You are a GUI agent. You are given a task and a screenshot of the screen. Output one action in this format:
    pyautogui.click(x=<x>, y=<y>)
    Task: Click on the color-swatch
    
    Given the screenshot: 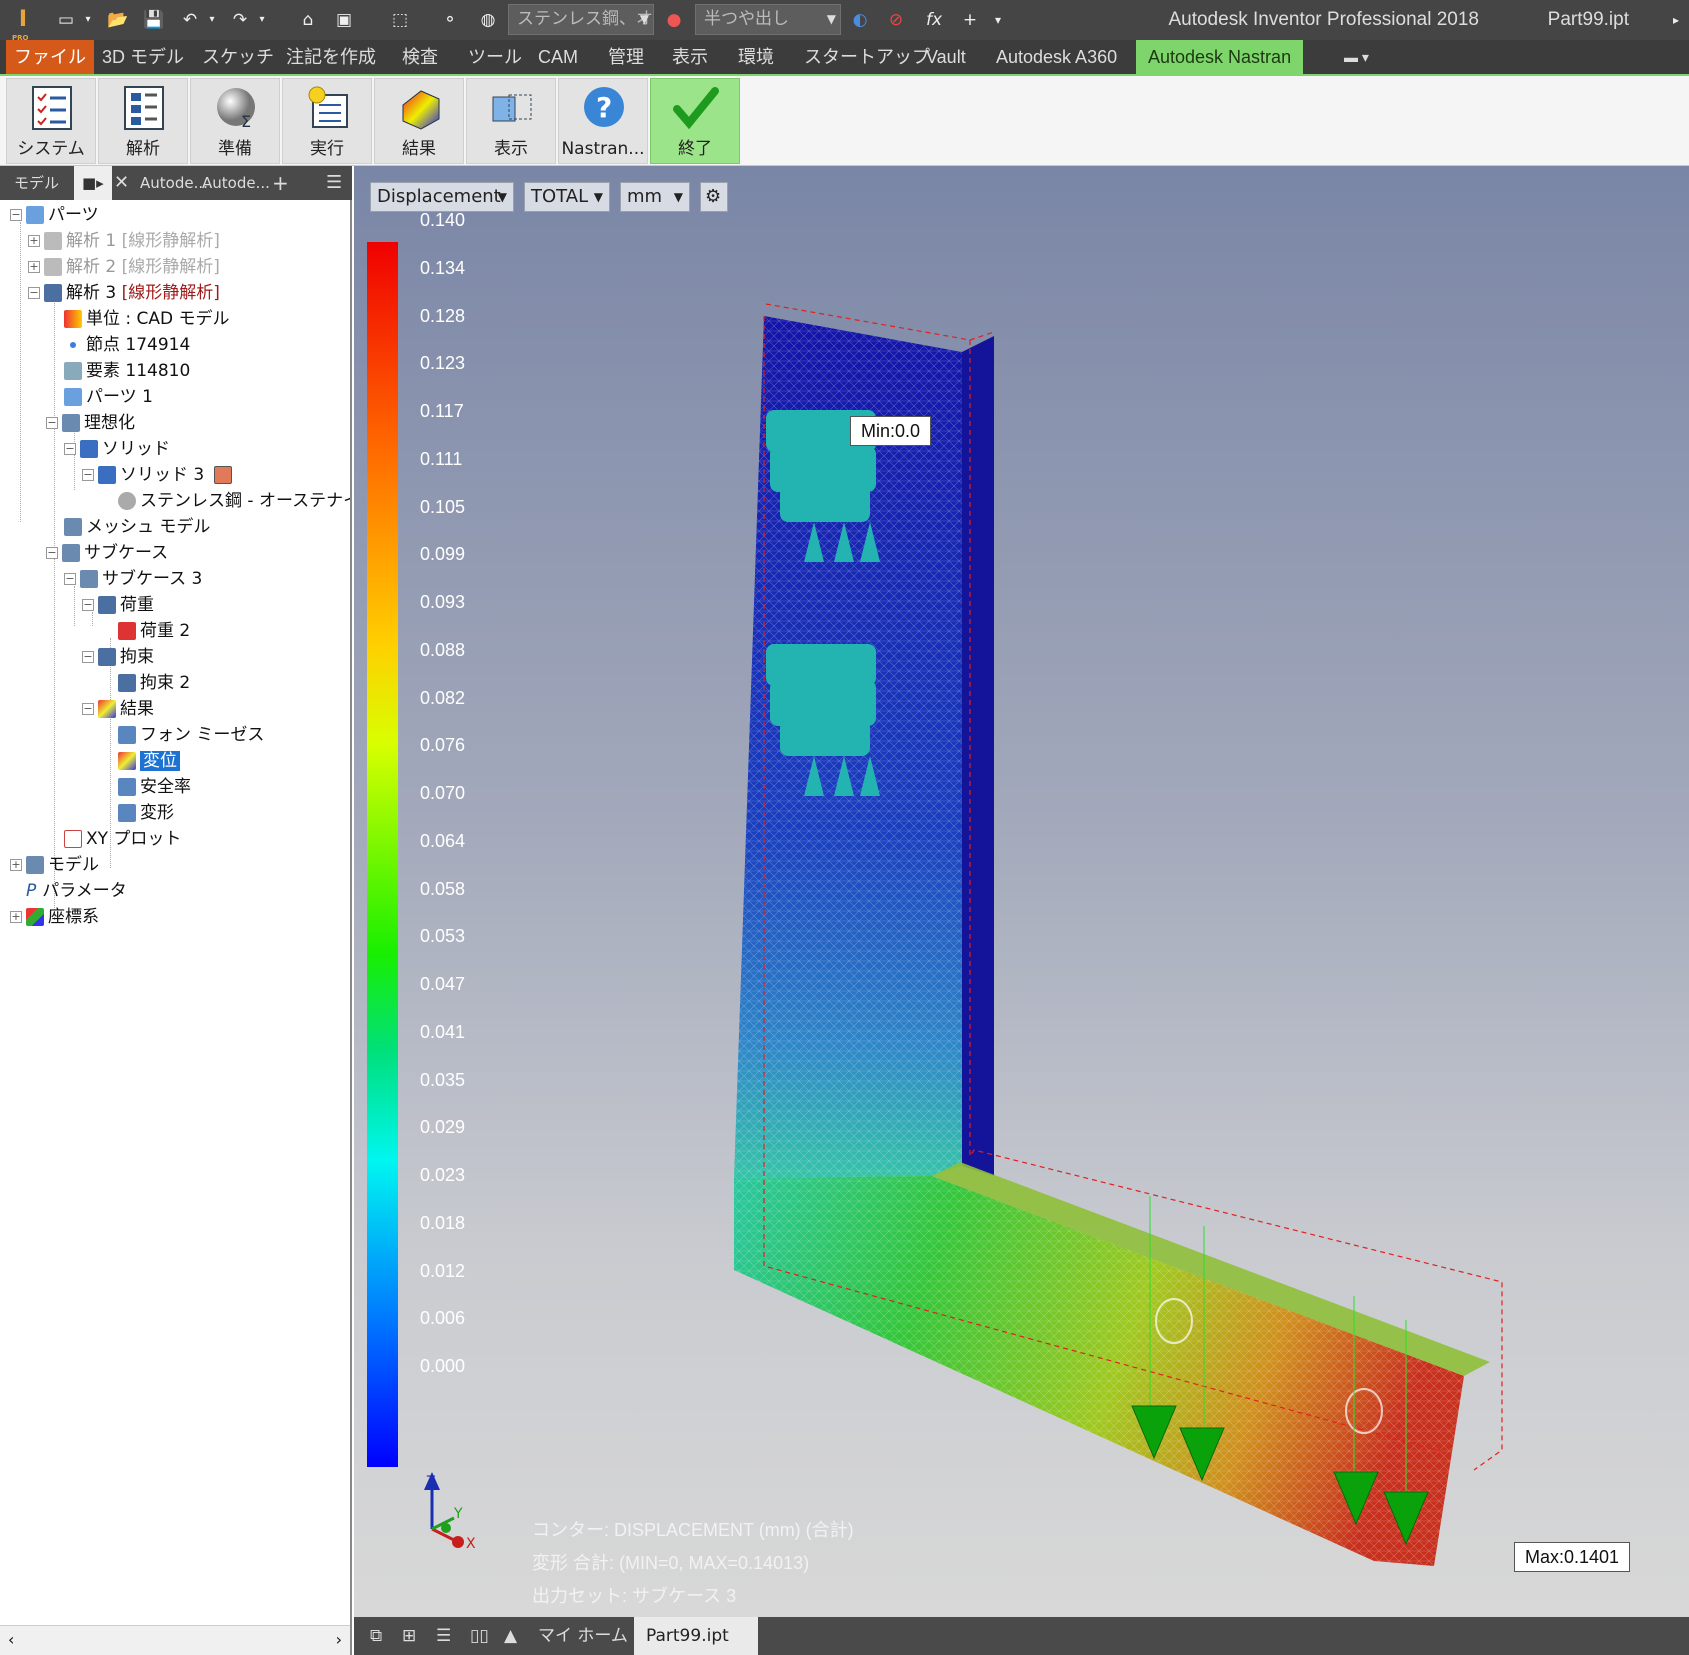 What is the action you would take?
    pyautogui.click(x=222, y=475)
    